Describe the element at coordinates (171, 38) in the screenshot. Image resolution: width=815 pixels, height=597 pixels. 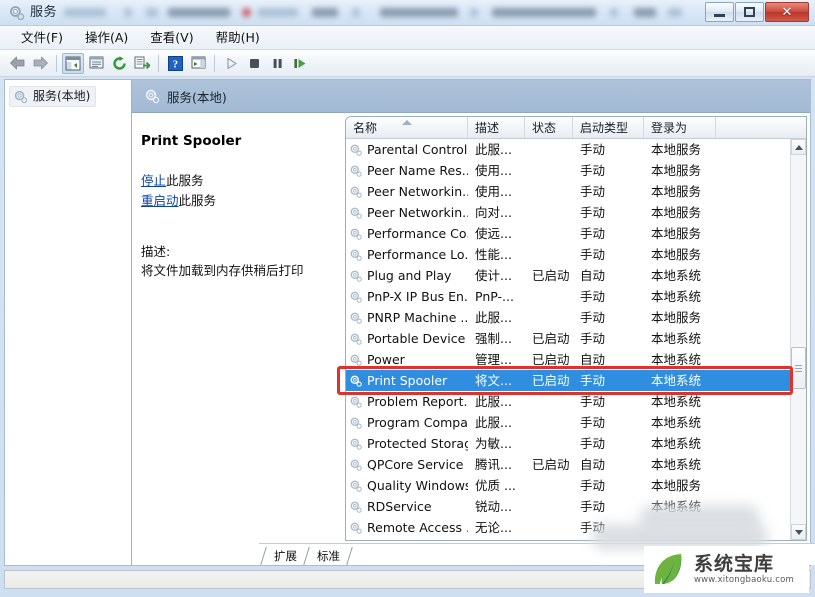
I see `menu-view: 查看(V)` at that location.